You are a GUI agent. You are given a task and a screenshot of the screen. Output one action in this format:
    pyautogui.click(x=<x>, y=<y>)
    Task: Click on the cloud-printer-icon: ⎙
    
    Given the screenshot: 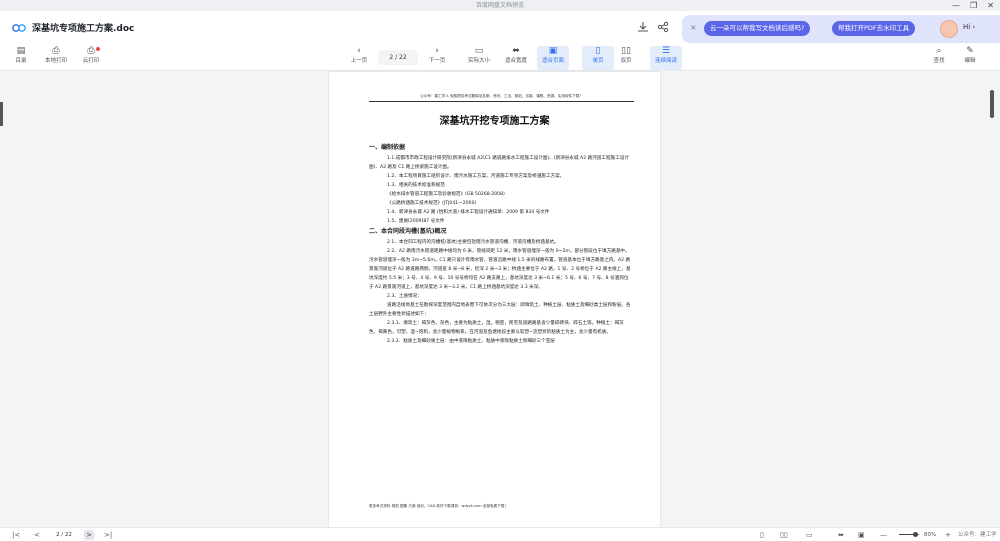 What is the action you would take?
    pyautogui.click(x=91, y=51)
    